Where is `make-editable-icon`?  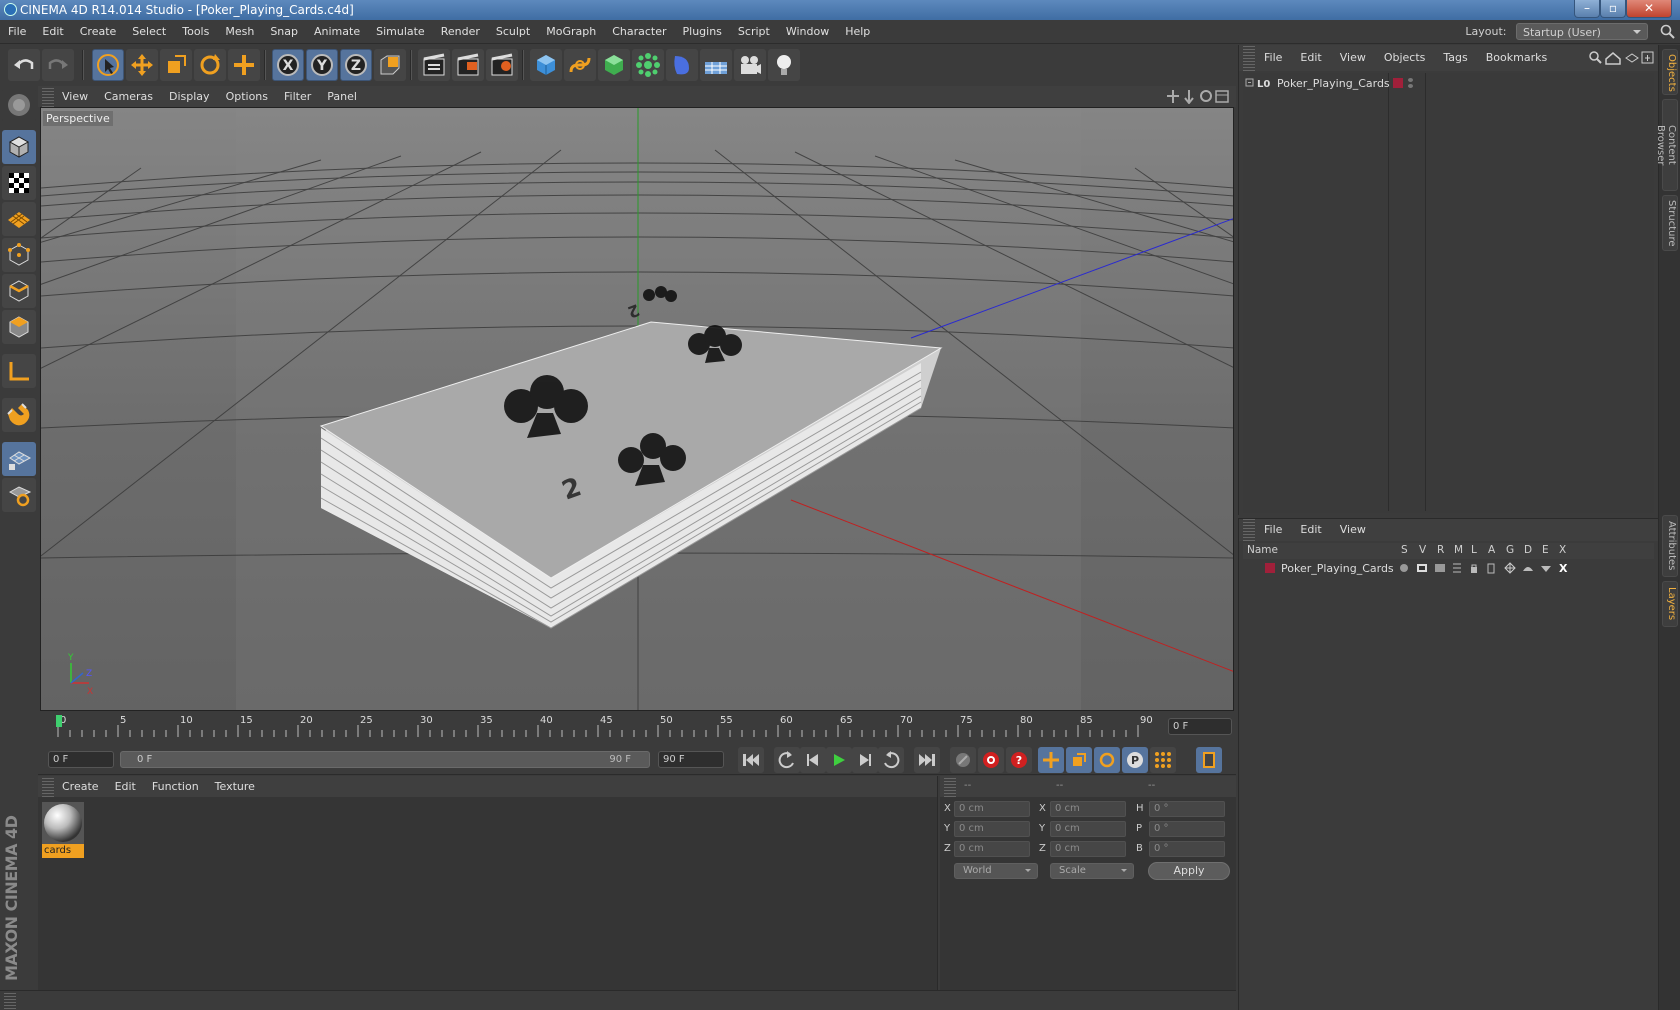
make-editable-icon is located at coordinates (19, 105).